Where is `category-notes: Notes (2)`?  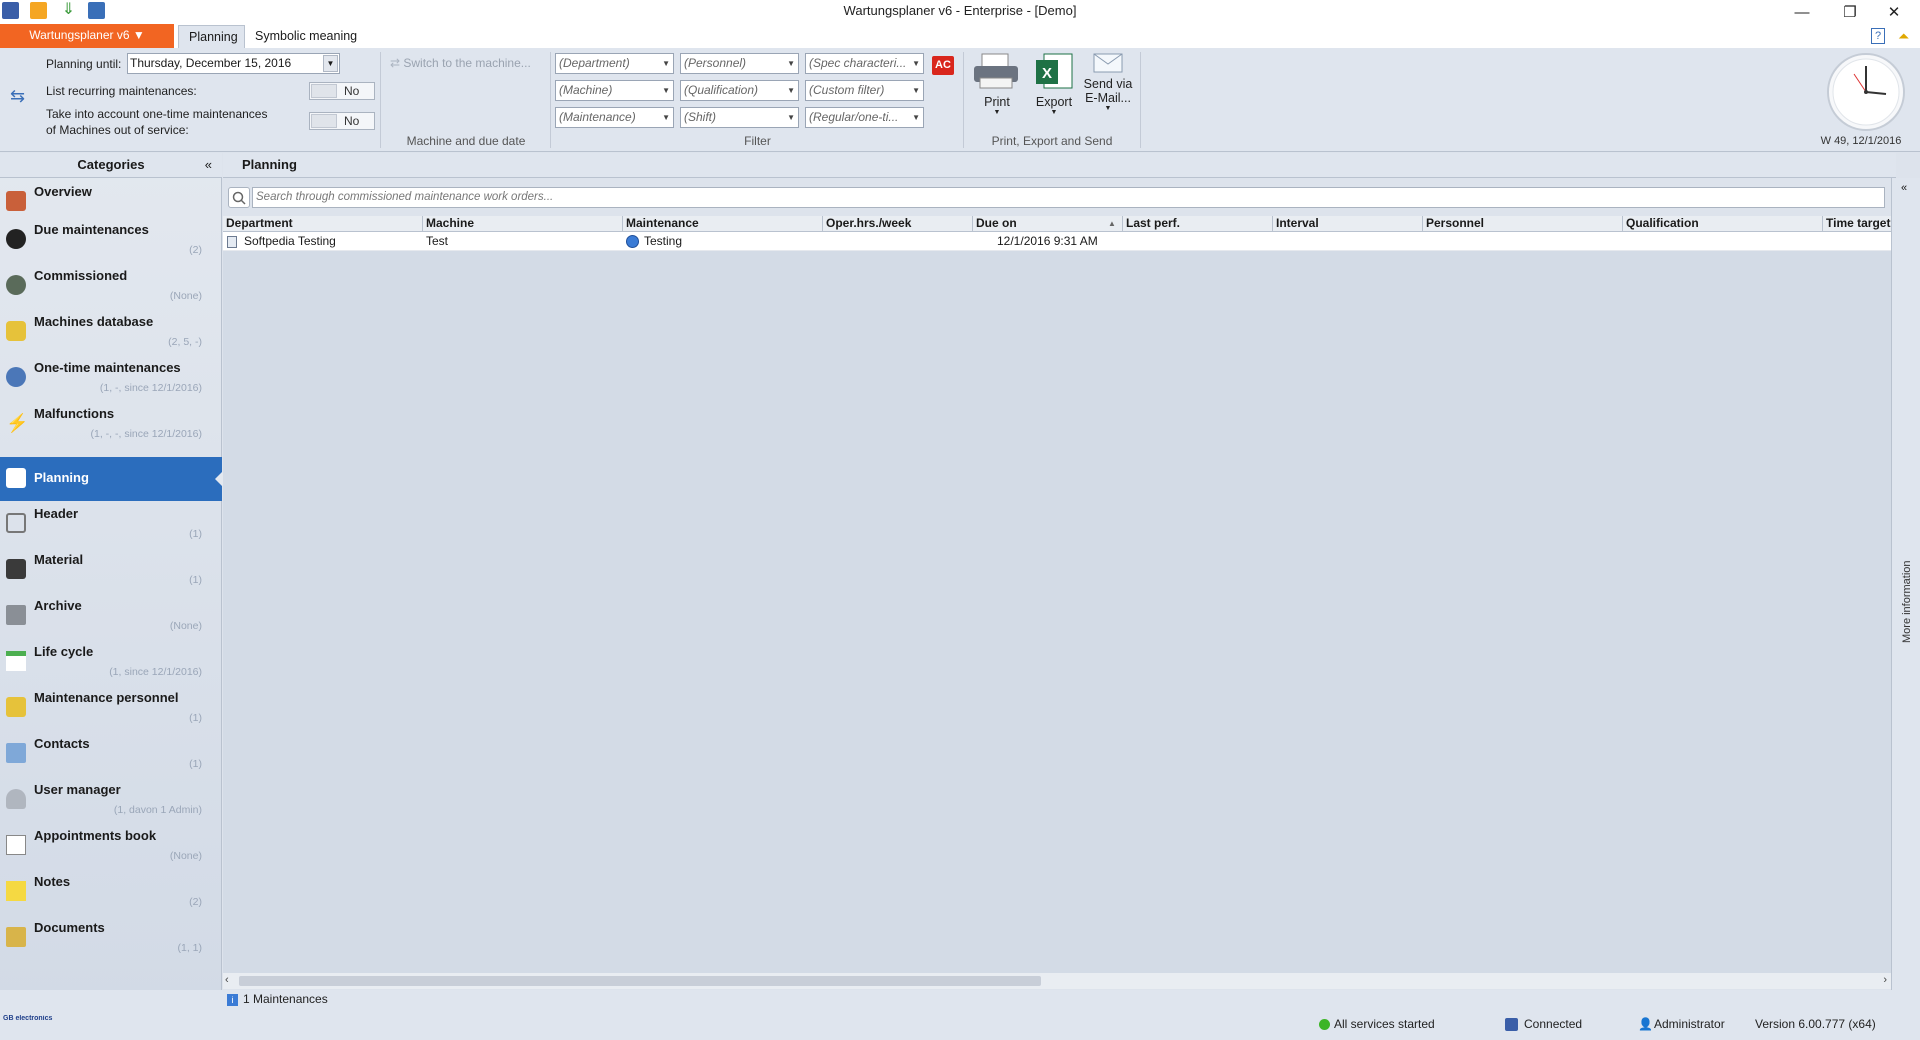 category-notes: Notes (2) is located at coordinates (111, 892).